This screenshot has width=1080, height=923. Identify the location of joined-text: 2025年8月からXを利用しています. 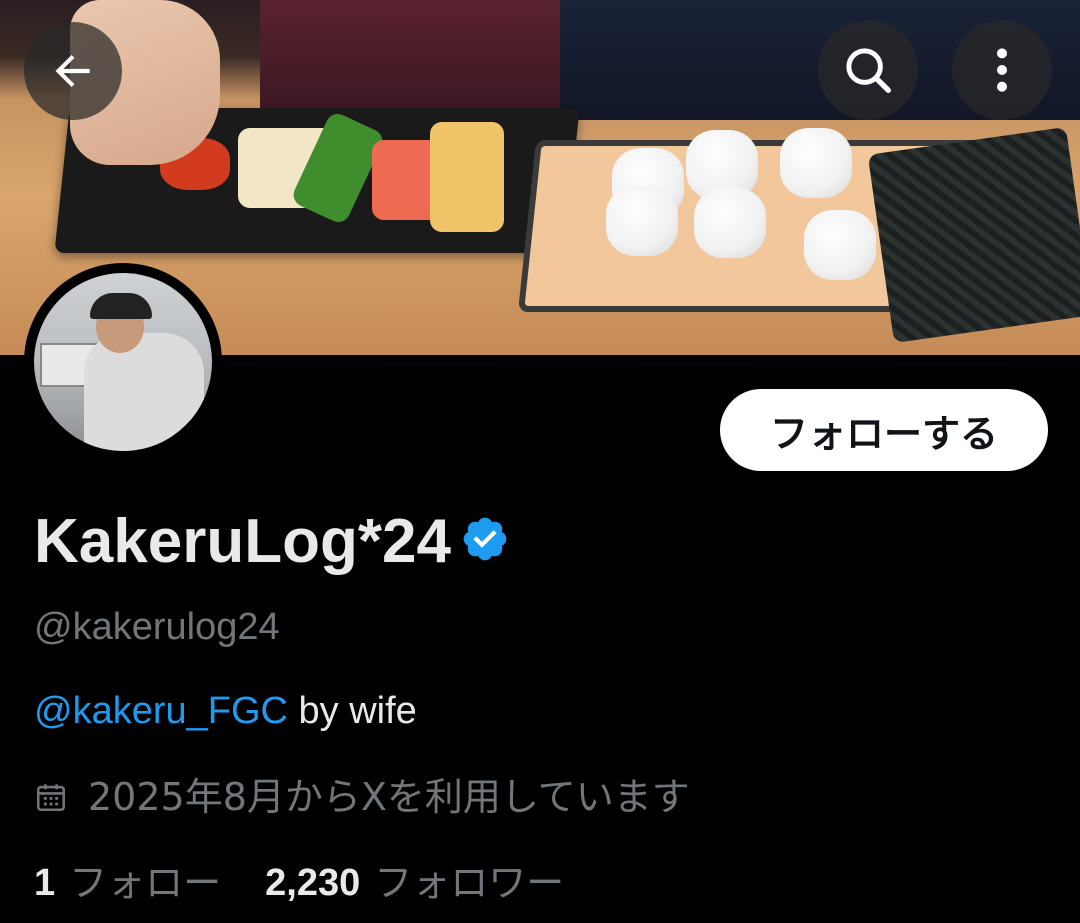
(389, 797).